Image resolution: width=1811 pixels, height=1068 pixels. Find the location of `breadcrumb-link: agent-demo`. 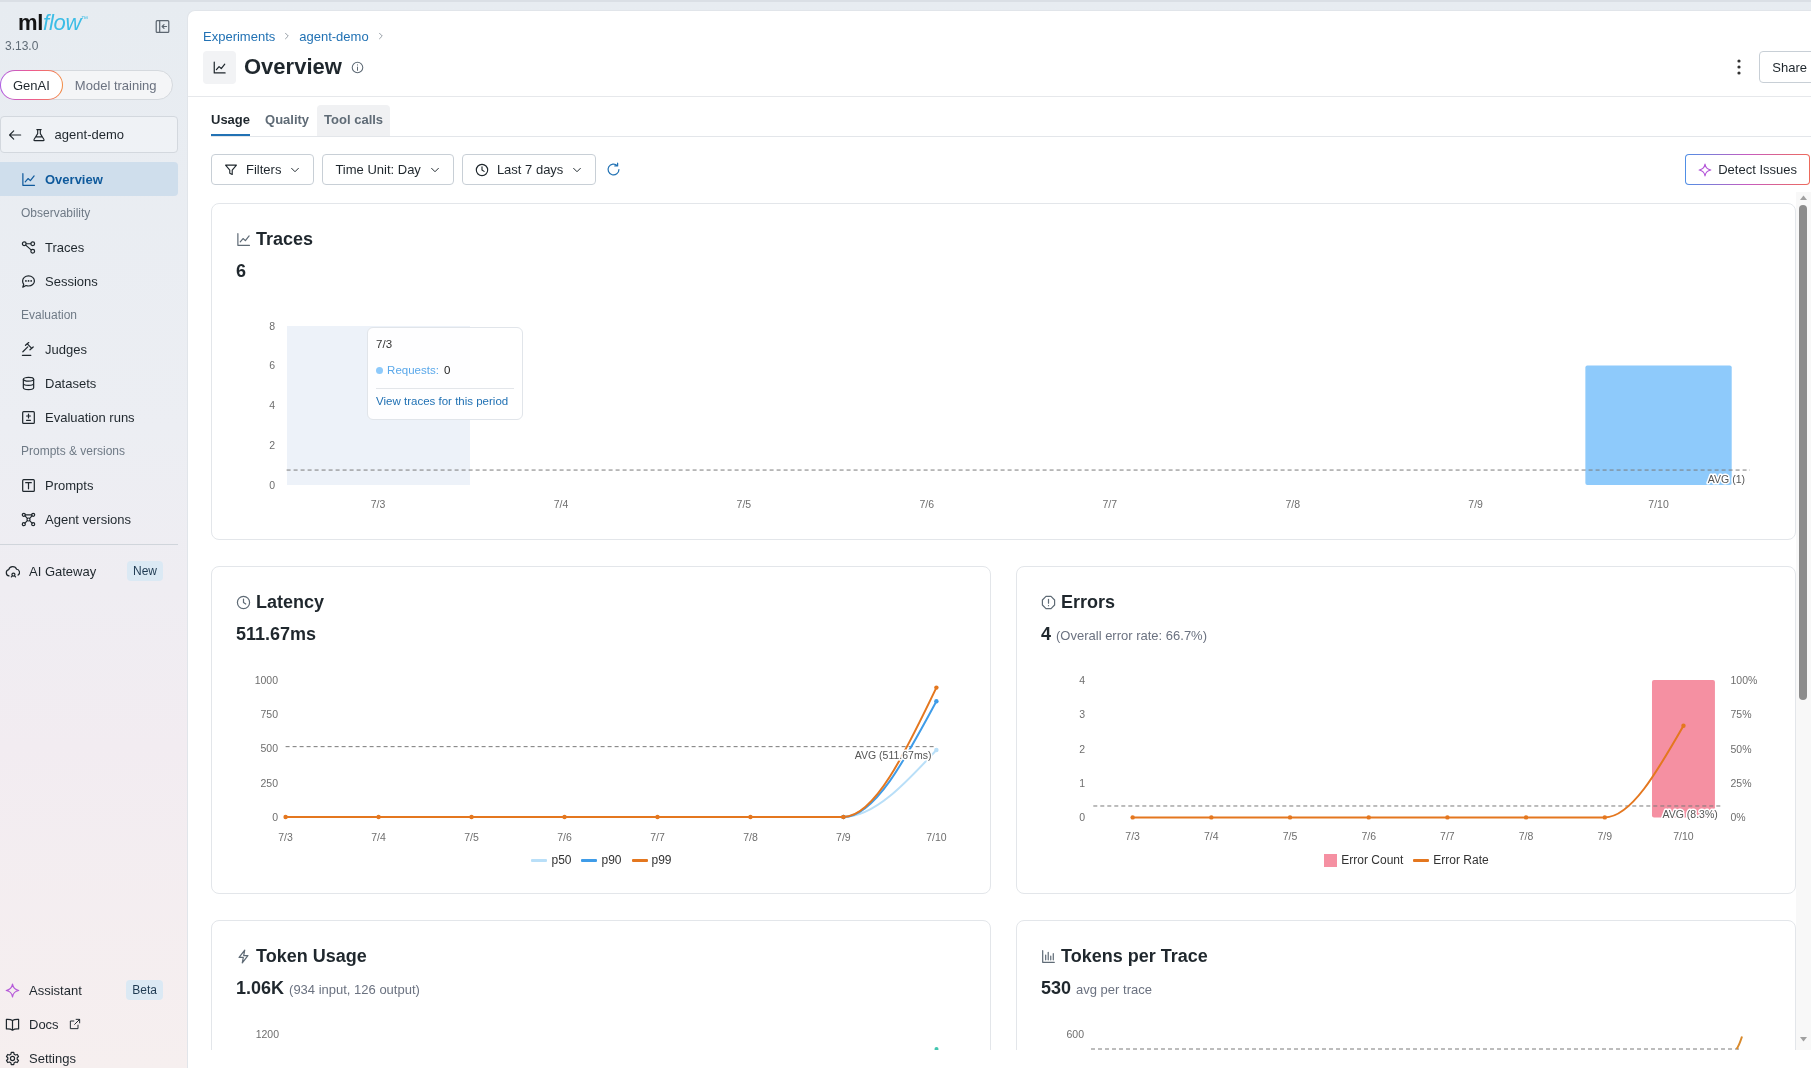

breadcrumb-link: agent-demo is located at coordinates (334, 36).